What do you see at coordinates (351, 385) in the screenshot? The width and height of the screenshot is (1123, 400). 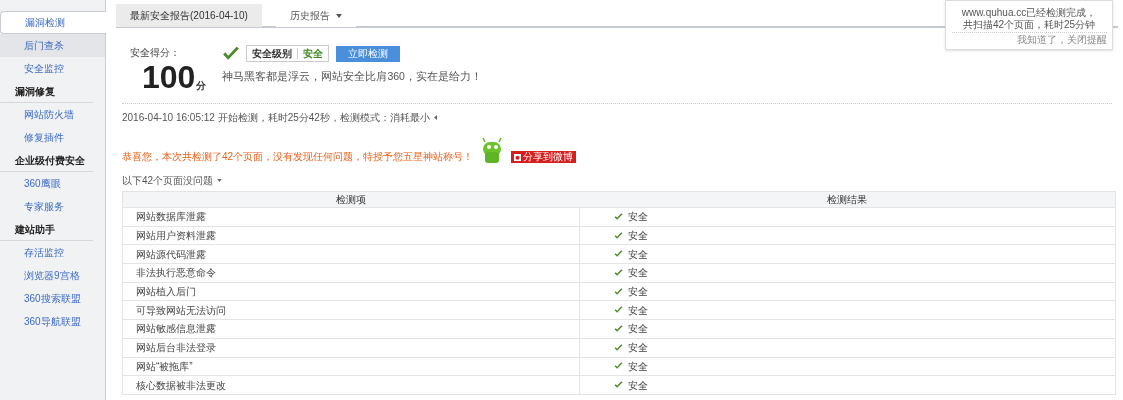 I see `table-cell: 核心数据被非法更改` at bounding box center [351, 385].